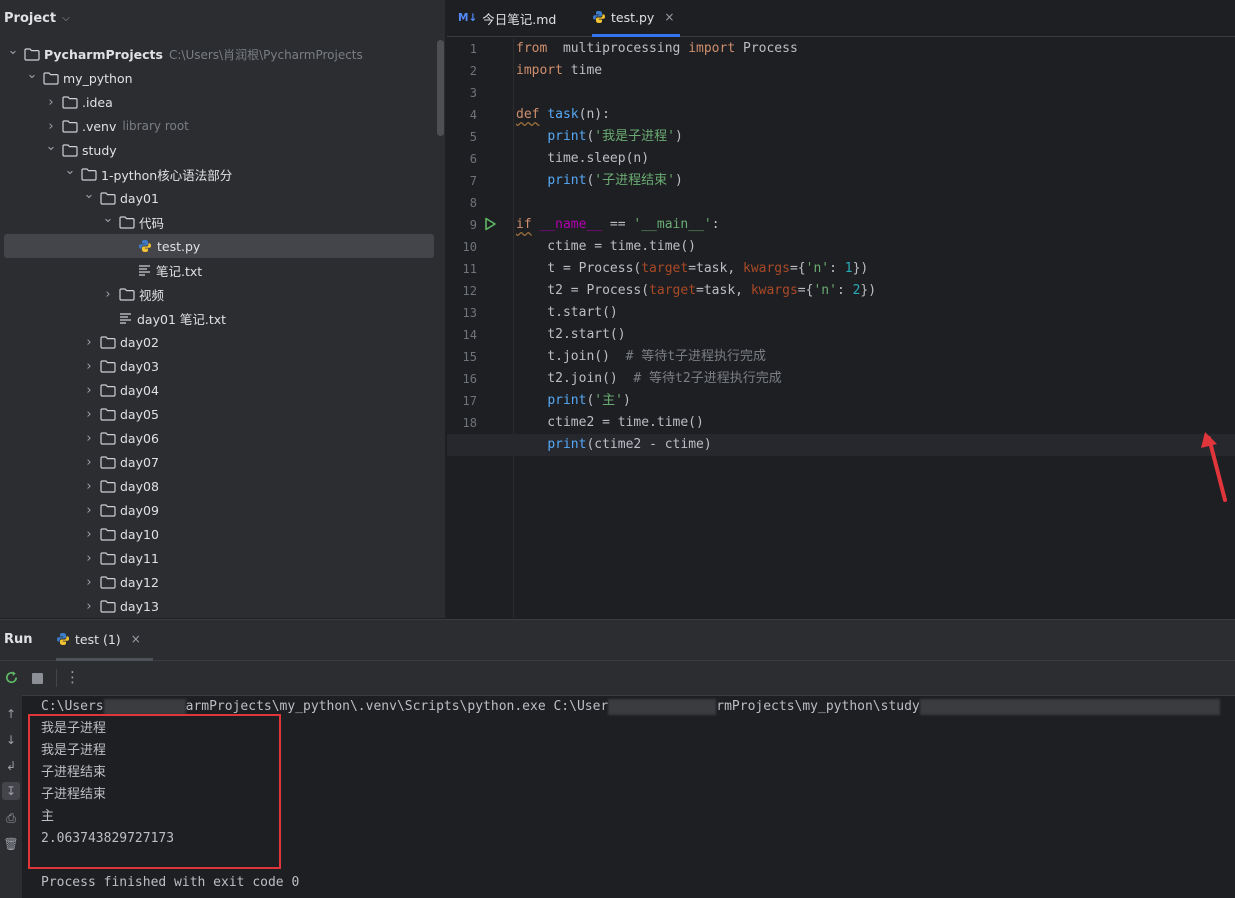 The image size is (1235, 898). I want to click on tree-item: › day02, so click(222, 342).